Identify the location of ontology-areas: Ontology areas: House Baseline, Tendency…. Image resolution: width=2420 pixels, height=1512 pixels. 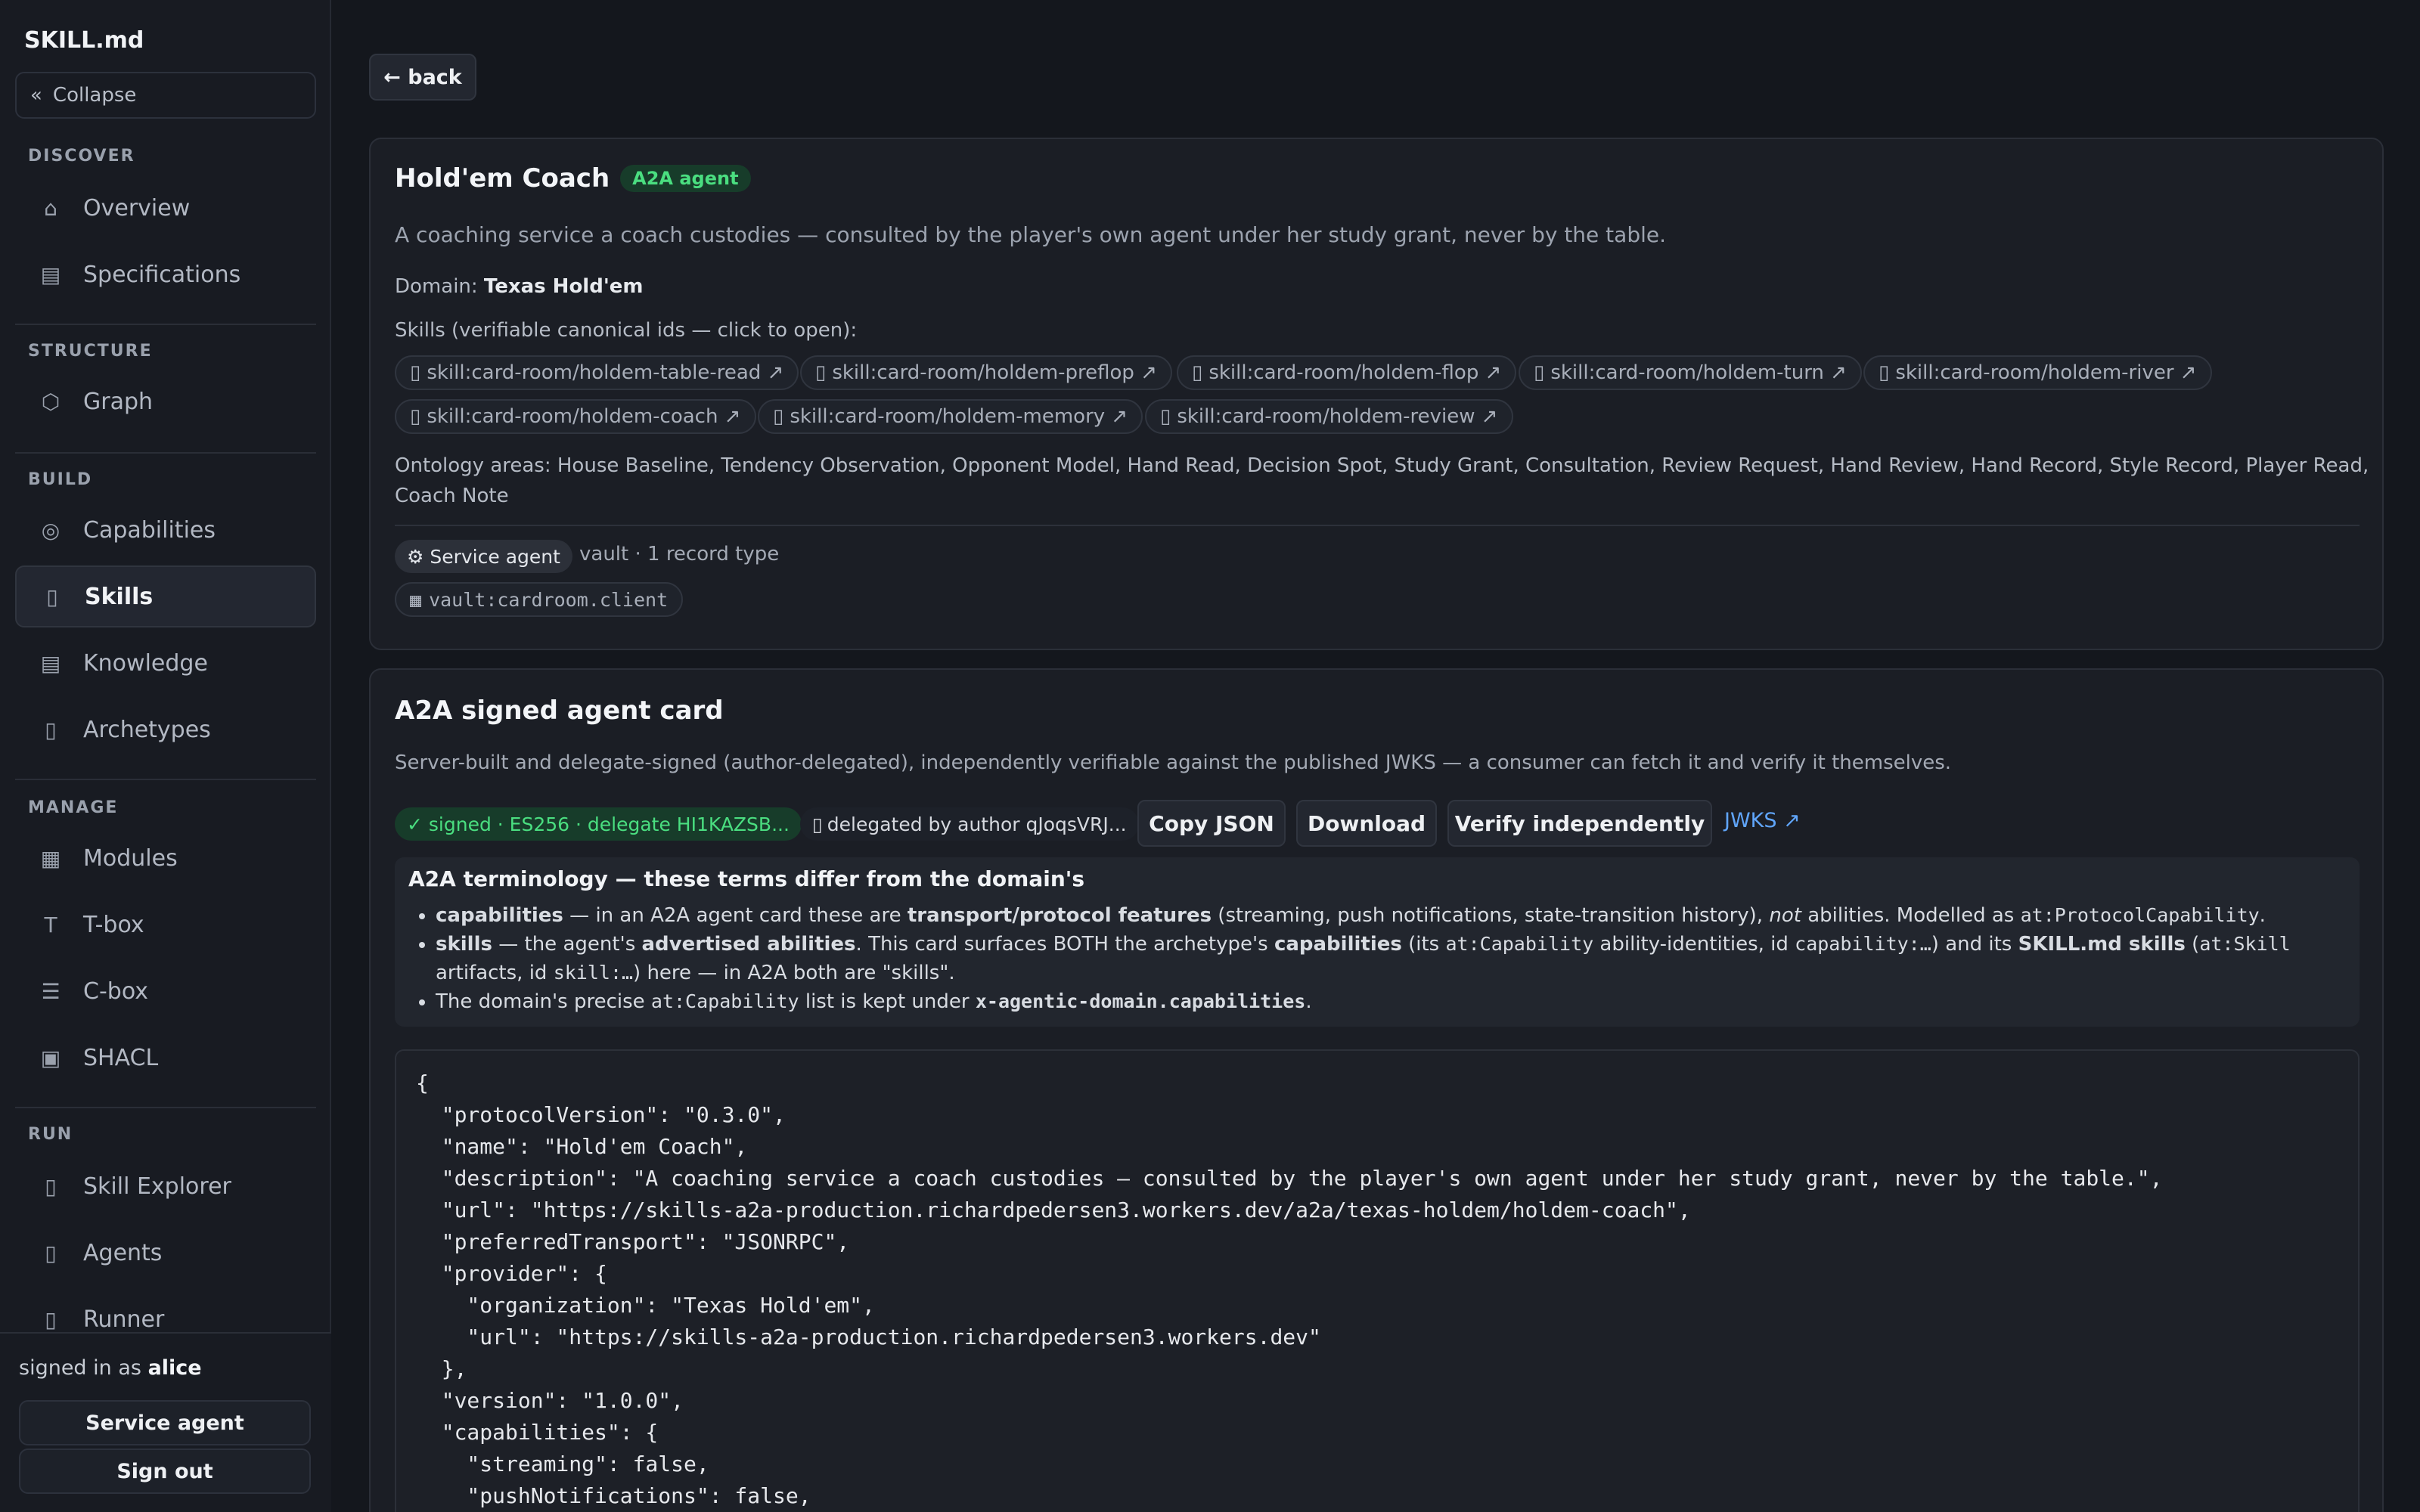
(1382, 481).